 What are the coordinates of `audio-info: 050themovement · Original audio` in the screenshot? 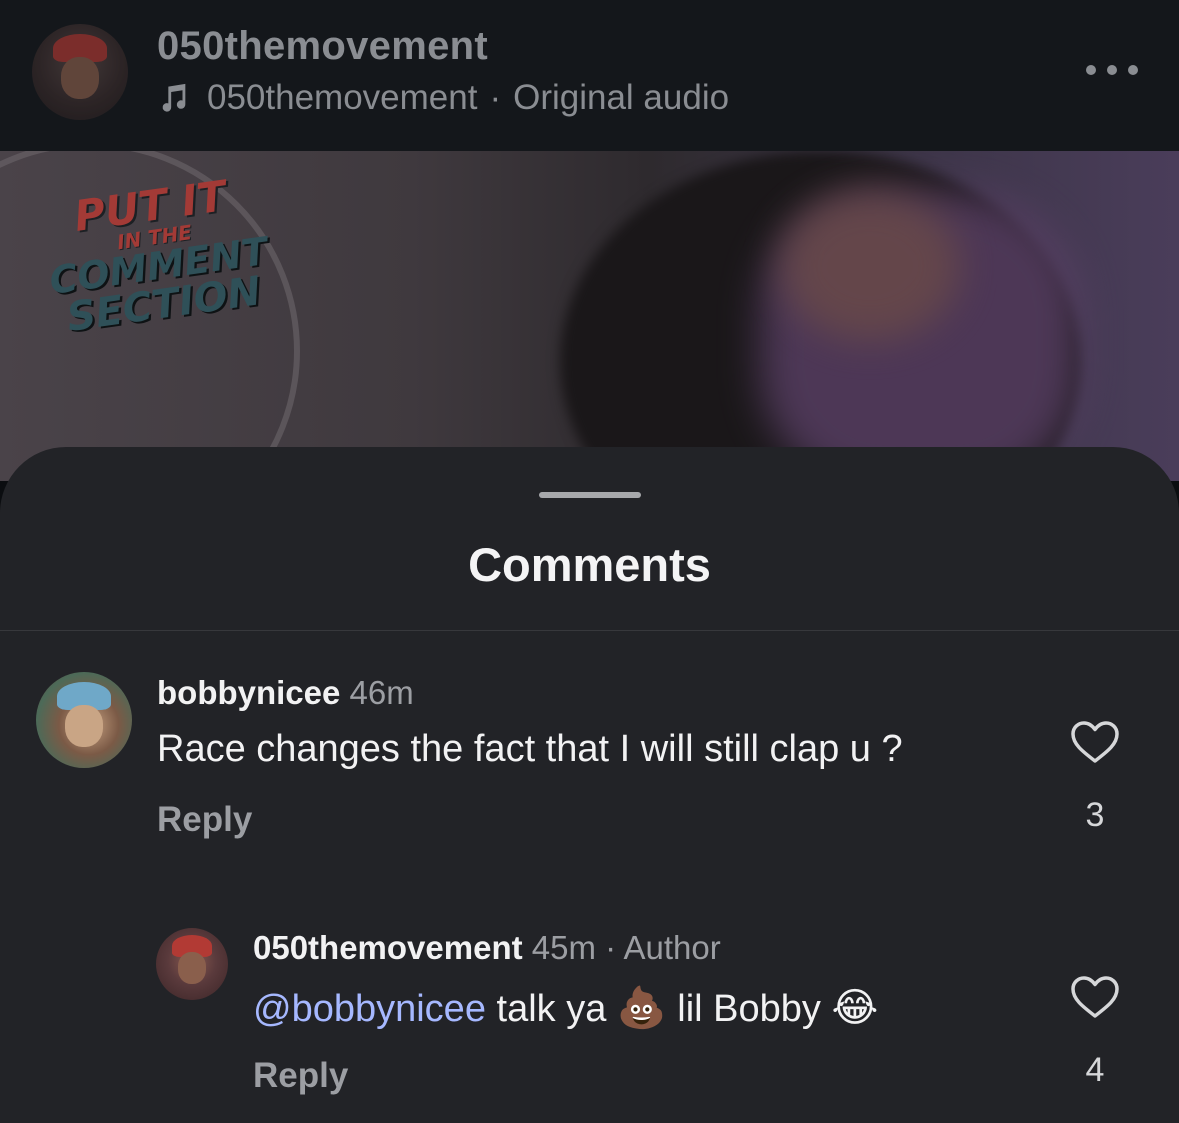 It's located at (443, 98).